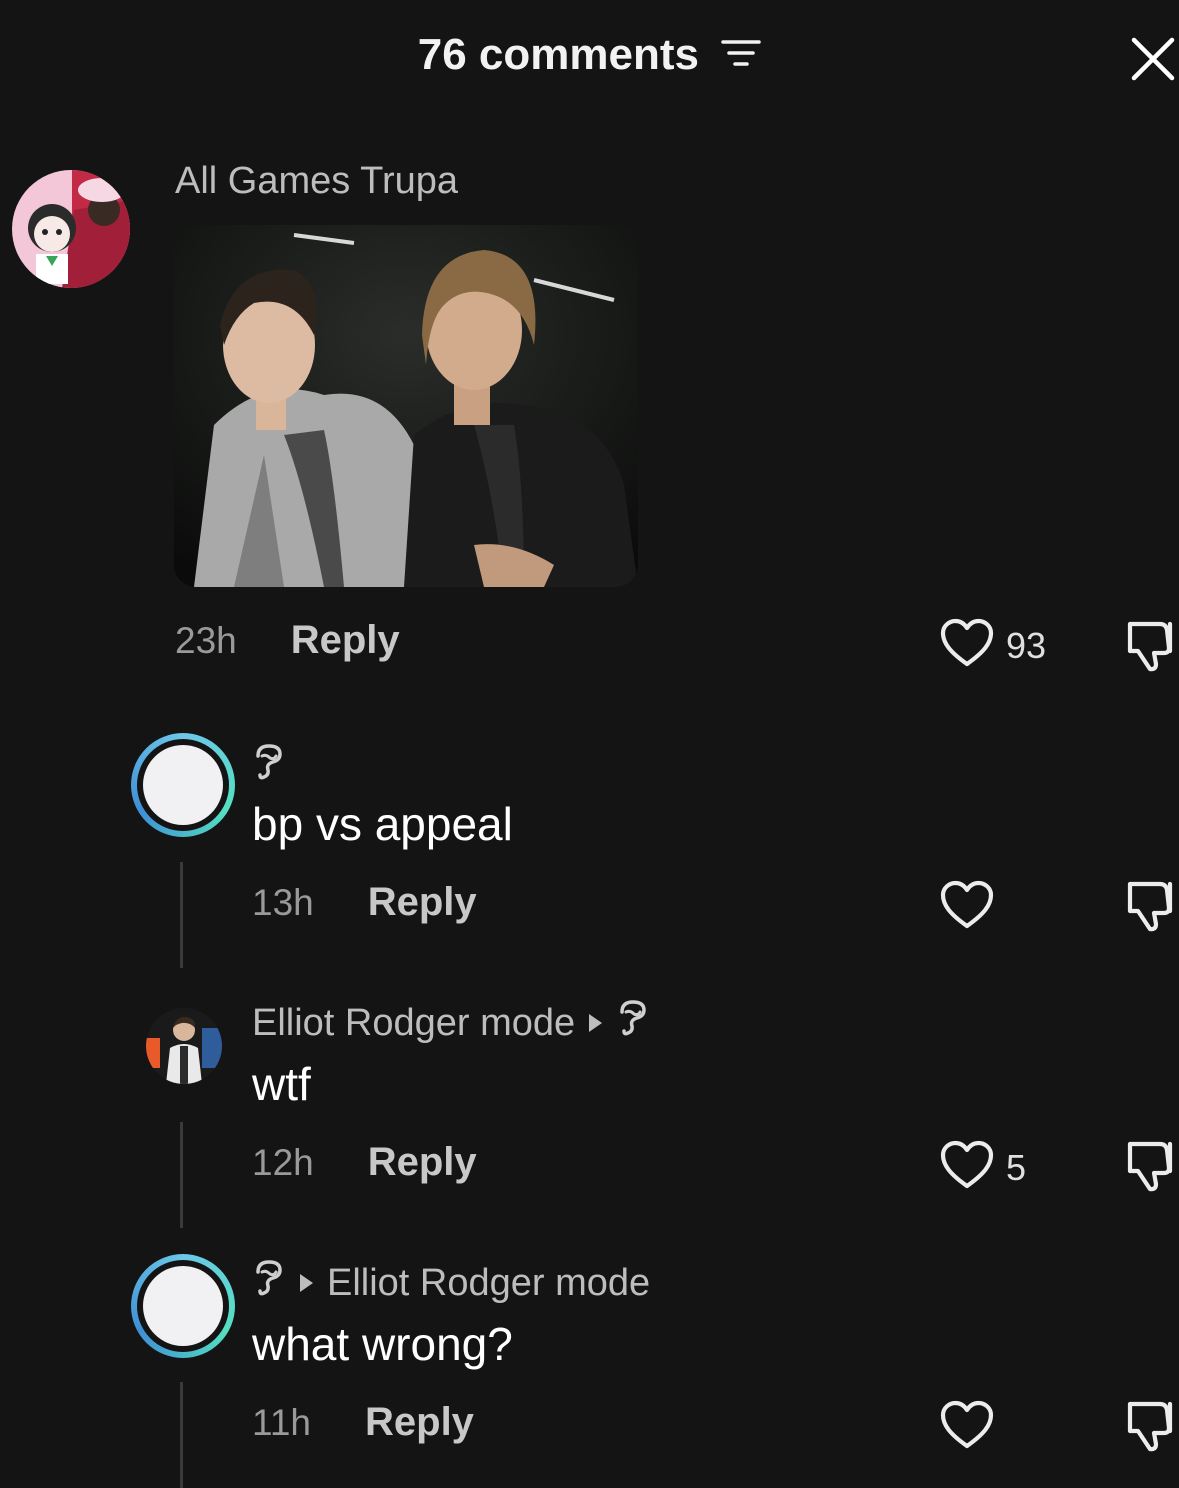 This screenshot has width=1179, height=1488. What do you see at coordinates (1026, 645) in the screenshot?
I see `like-count: 93` at bounding box center [1026, 645].